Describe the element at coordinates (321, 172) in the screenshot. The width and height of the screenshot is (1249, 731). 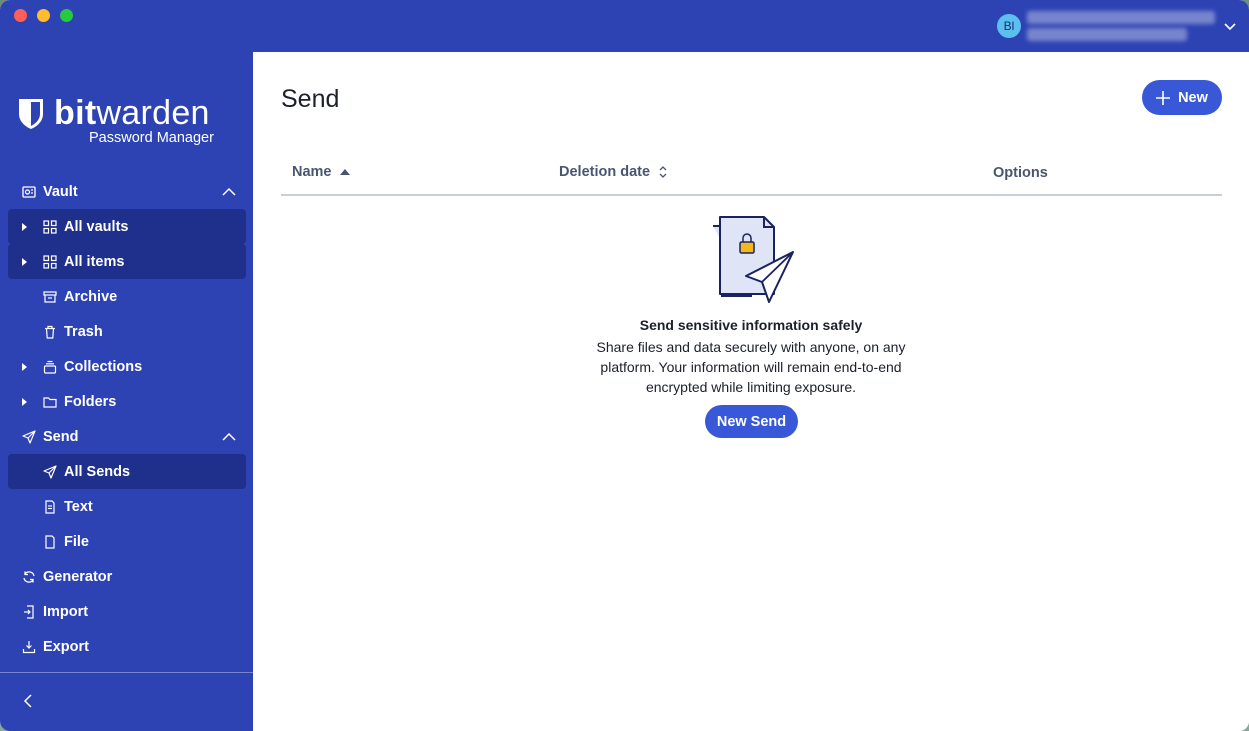
I see `column-header-name: Name` at that location.